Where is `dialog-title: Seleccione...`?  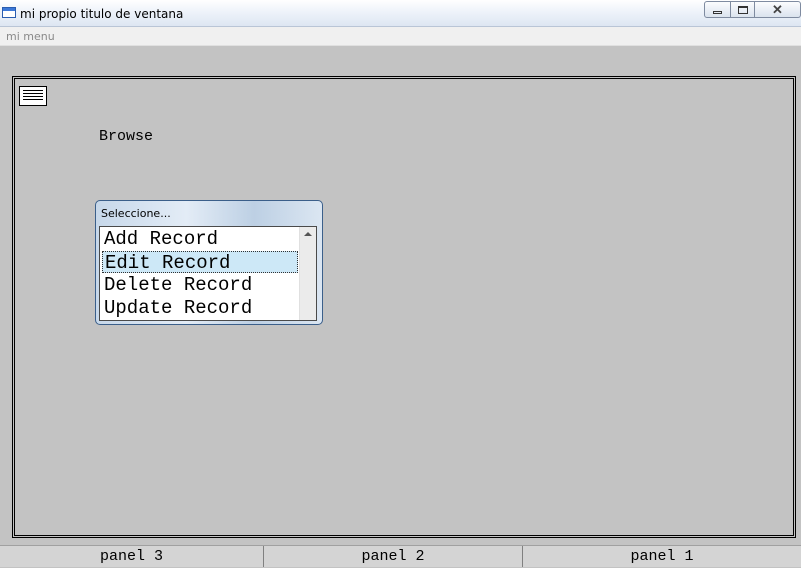
dialog-title: Seleccione... is located at coordinates (136, 213).